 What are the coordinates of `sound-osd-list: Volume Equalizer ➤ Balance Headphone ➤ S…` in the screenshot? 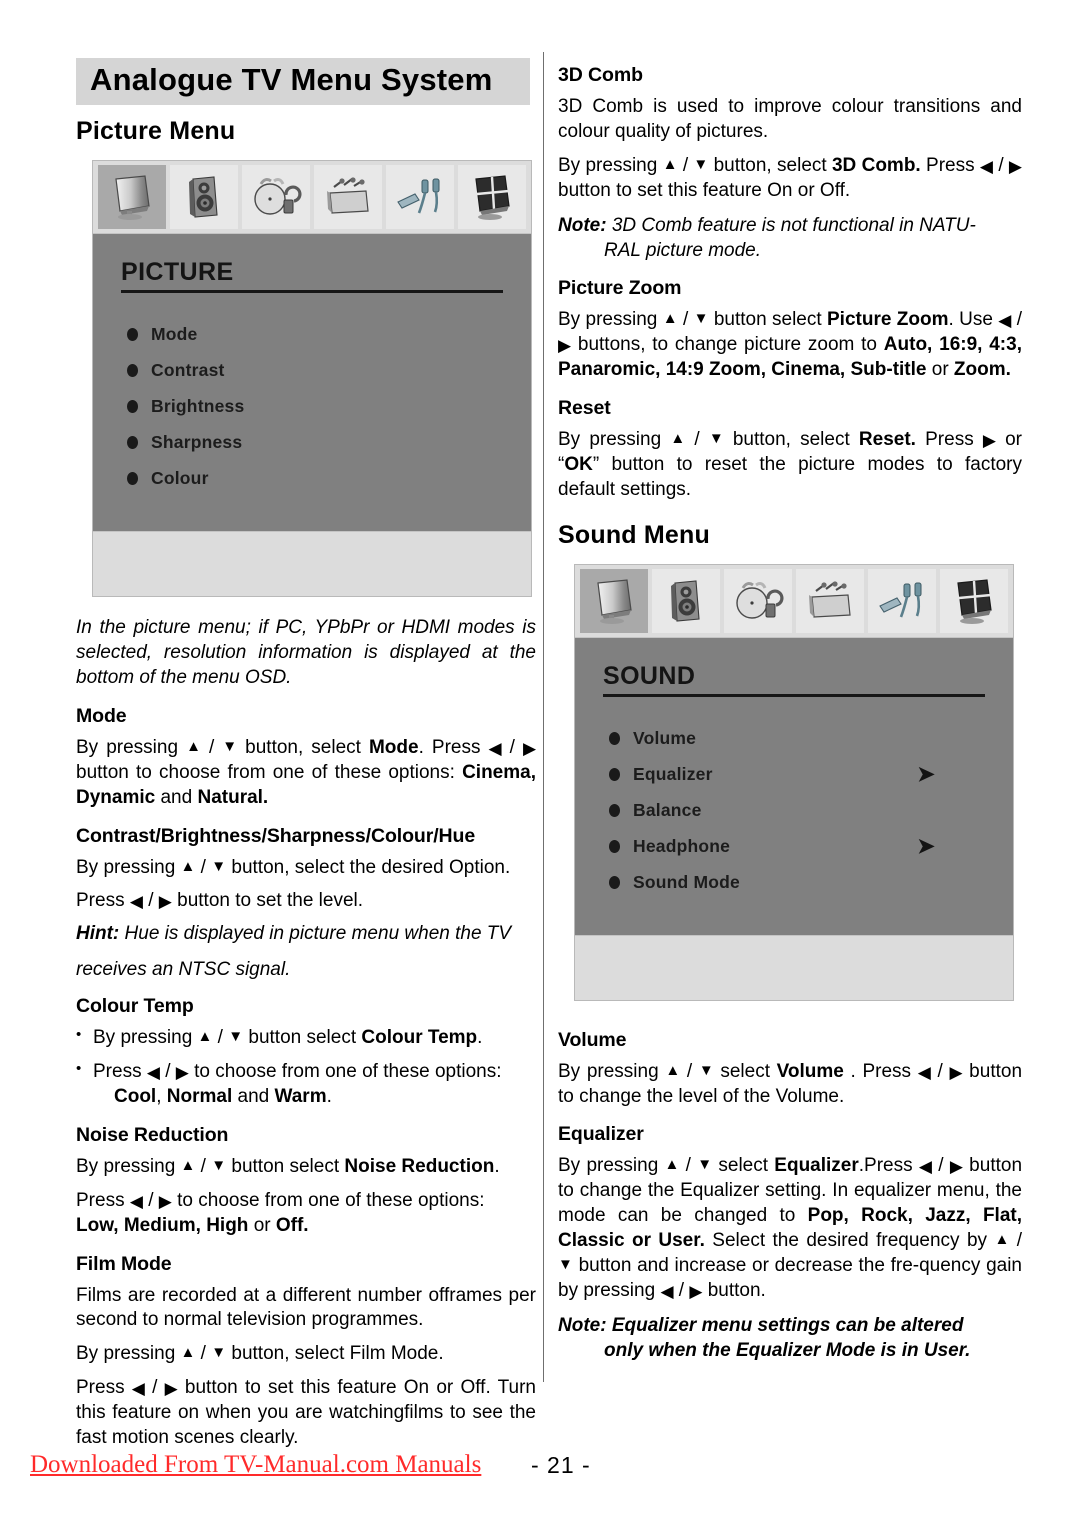 It's located at (799, 811).